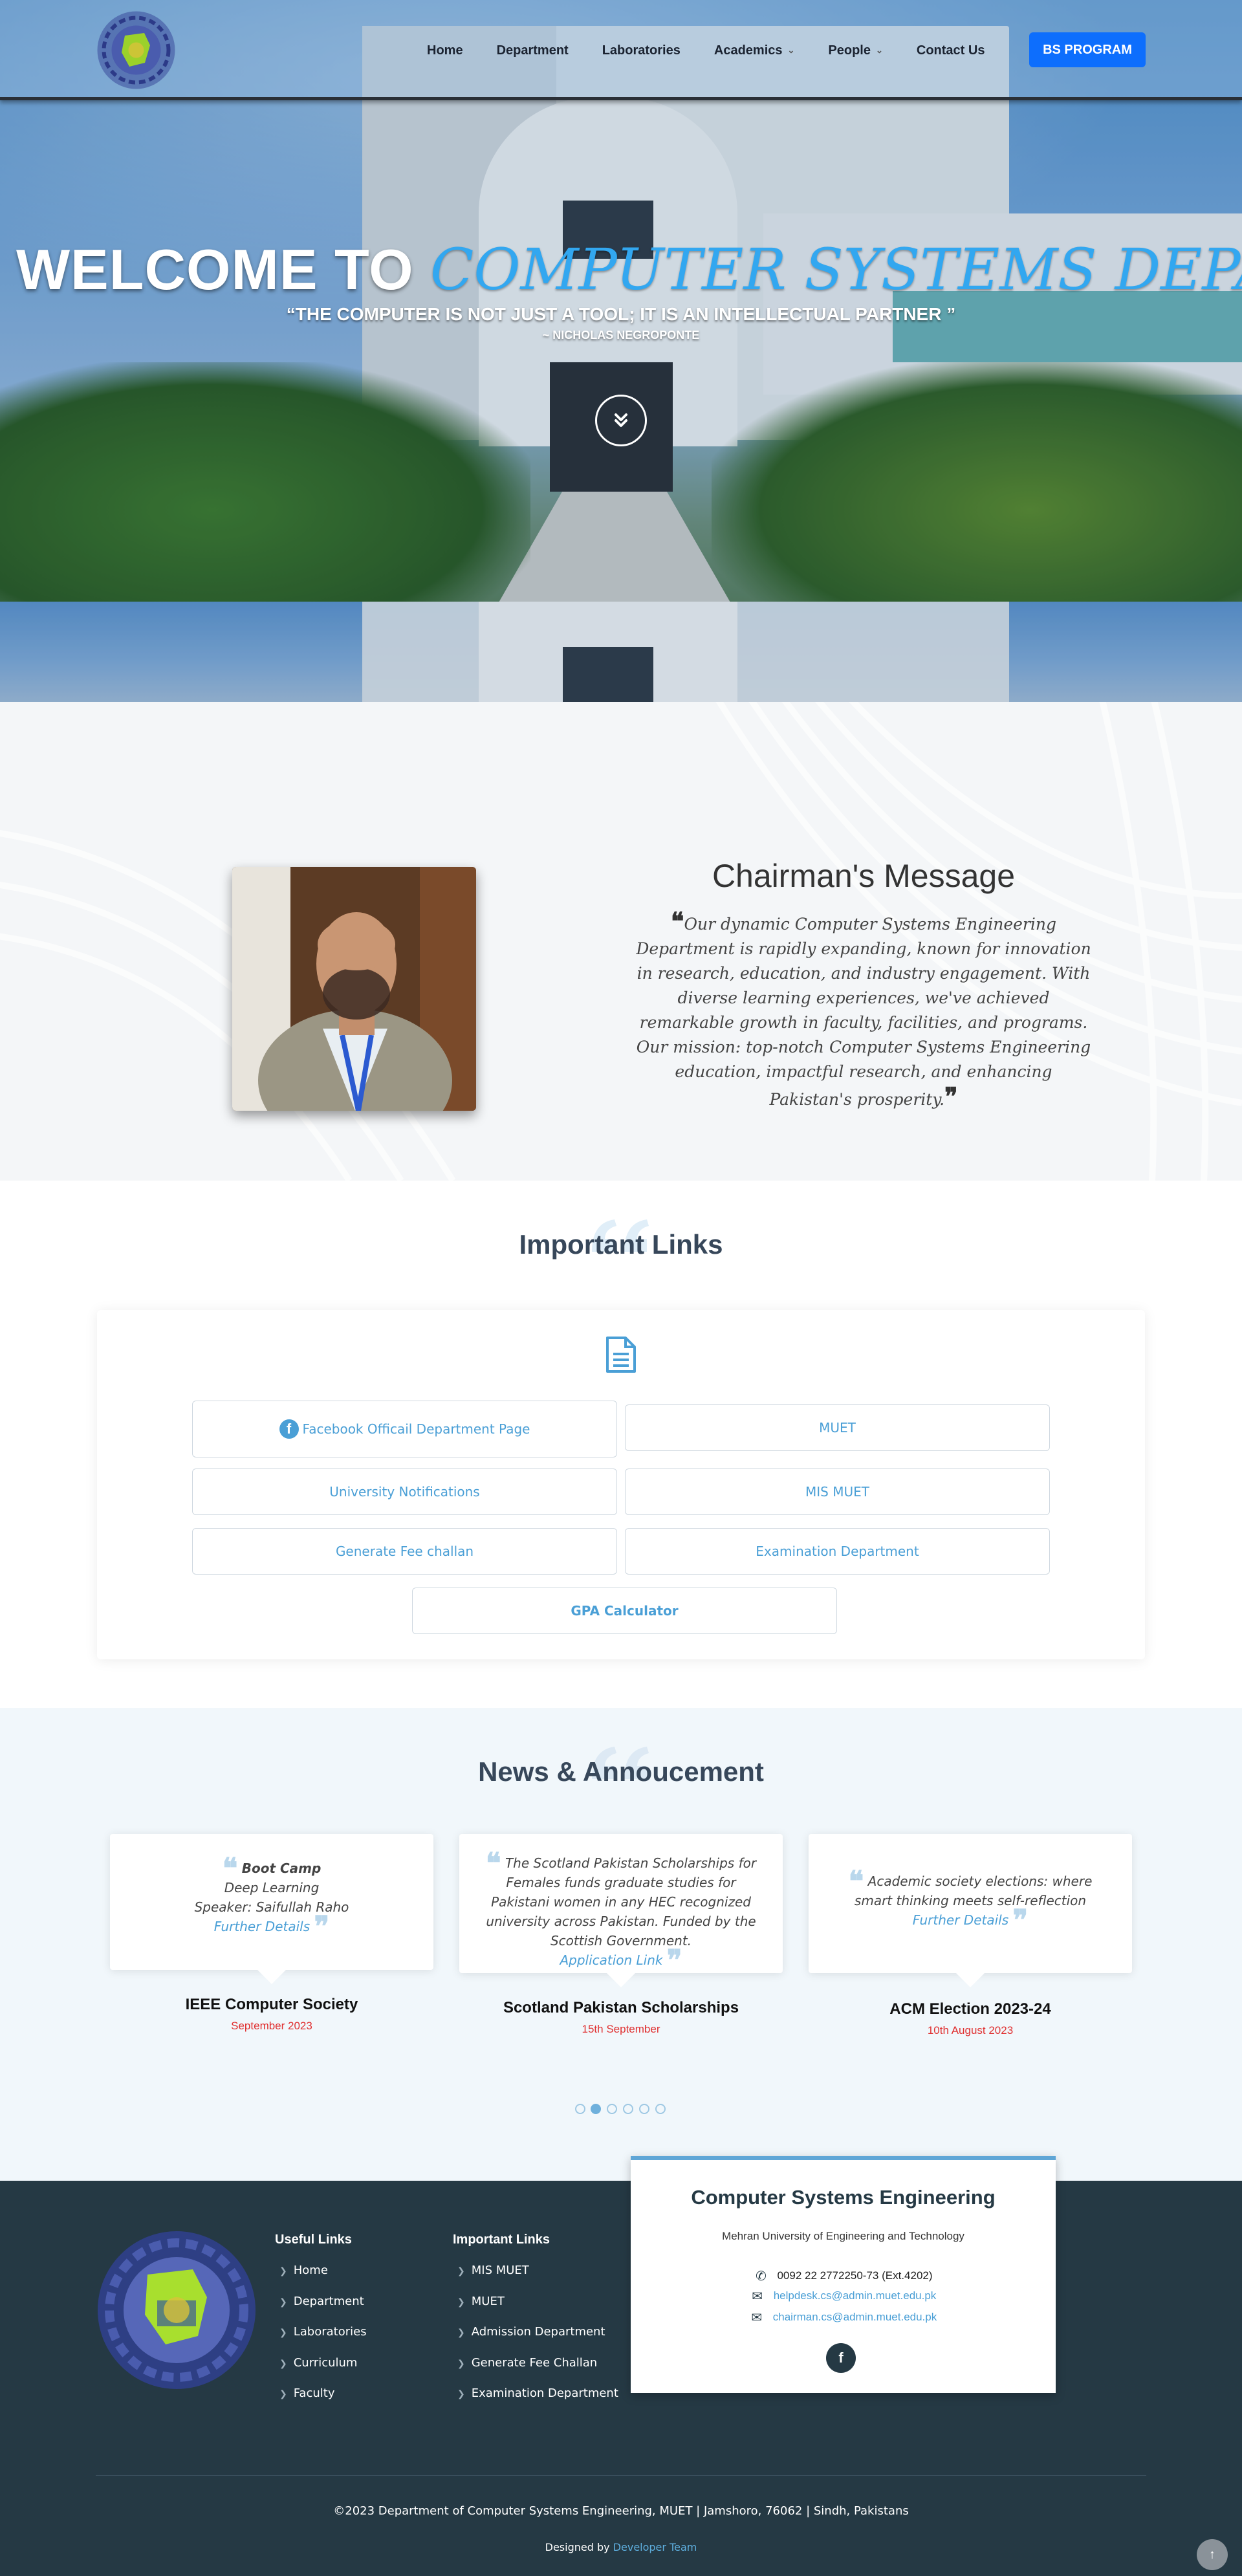 This screenshot has height=2576, width=1242. What do you see at coordinates (404, 1429) in the screenshot?
I see `facebook-page-link: f Facebook Officail Department Page` at bounding box center [404, 1429].